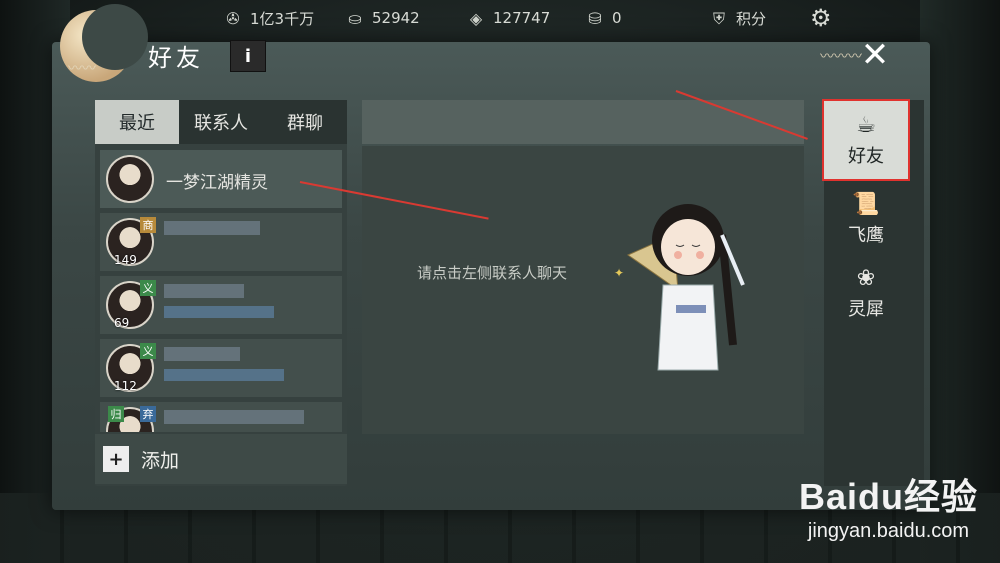  I want to click on tab-contacts: 联系人, so click(221, 122).